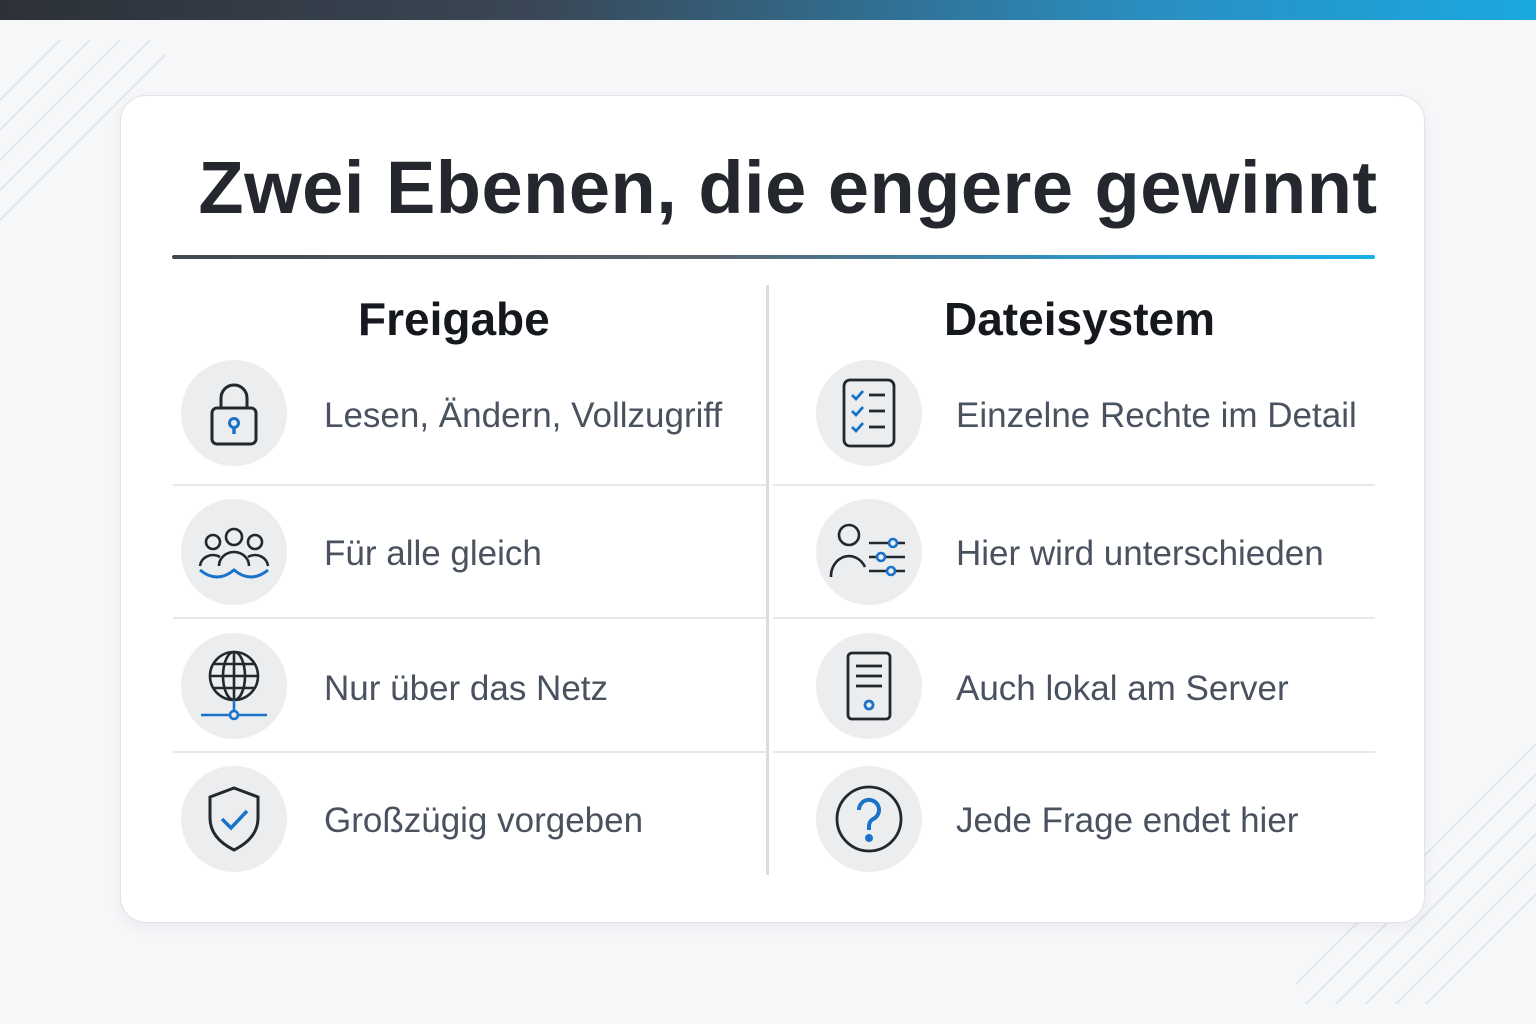 Image resolution: width=1536 pixels, height=1024 pixels. I want to click on page-title: Zwei Ebenen, die engere gewinnt, so click(788, 187).